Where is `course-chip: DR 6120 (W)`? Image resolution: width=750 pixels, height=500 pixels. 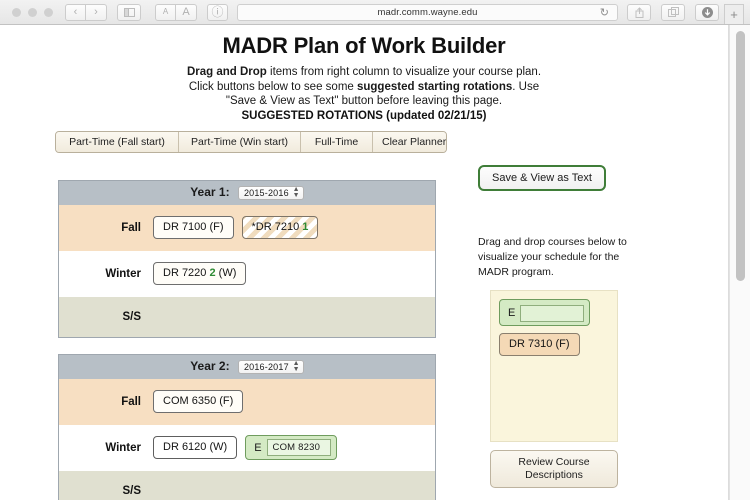 course-chip: DR 6120 (W) is located at coordinates (195, 448).